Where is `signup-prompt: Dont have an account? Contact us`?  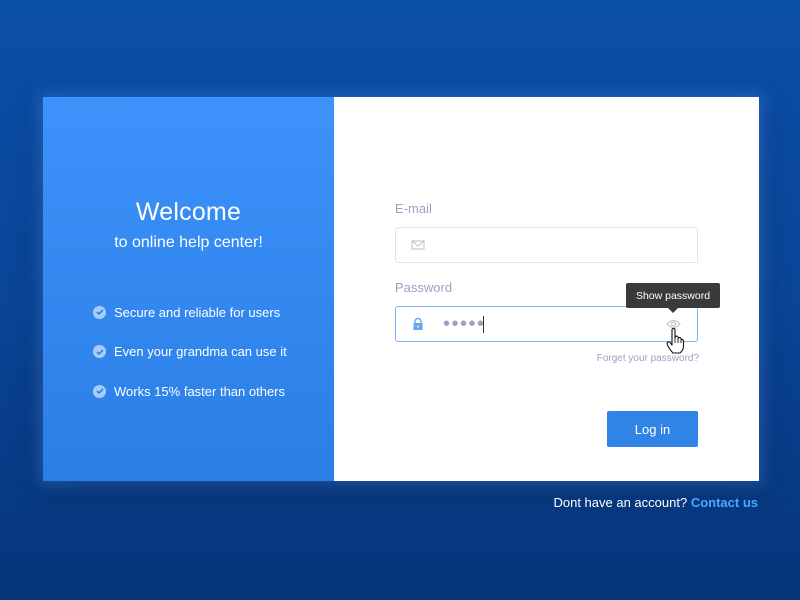 signup-prompt: Dont have an account? Contact us is located at coordinates (655, 502).